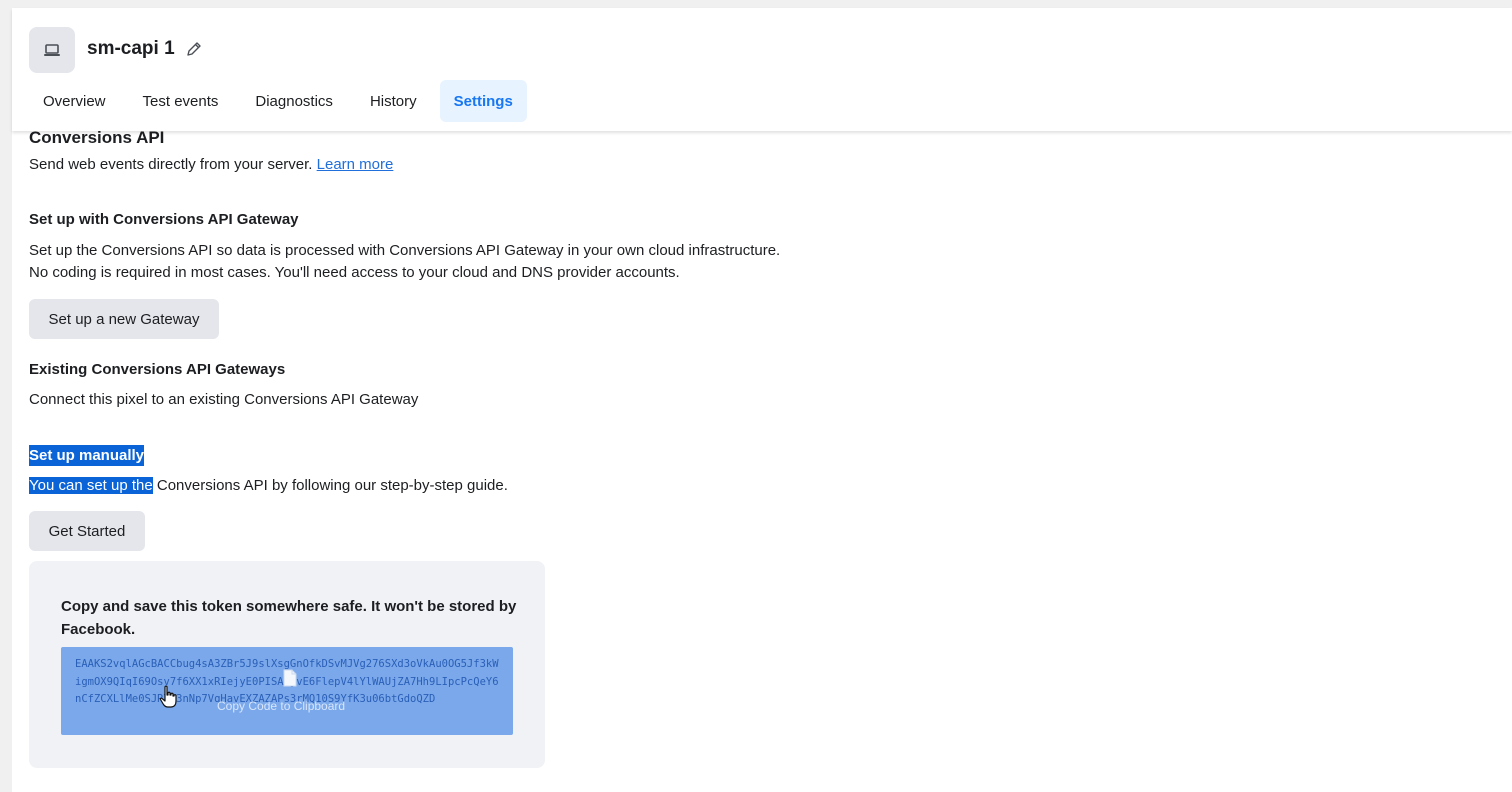 The width and height of the screenshot is (1512, 792). I want to click on pencil-icon, so click(194, 49).